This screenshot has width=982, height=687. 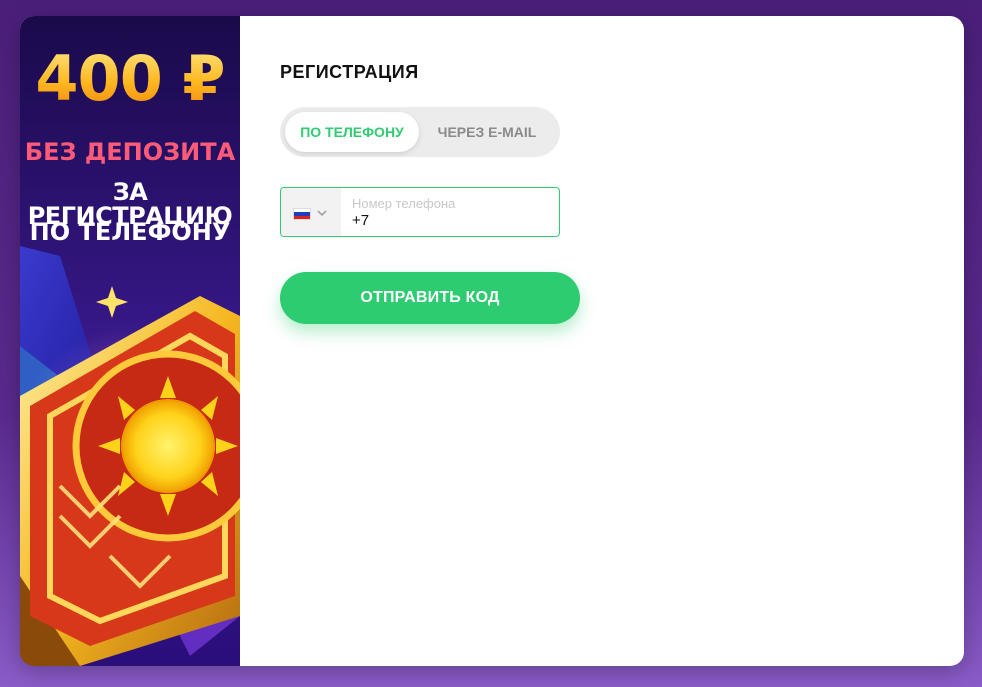 What do you see at coordinates (130, 232) in the screenshot?
I see `bonus-subtitle-phone: ПО ТЕЛЕФОНУ` at bounding box center [130, 232].